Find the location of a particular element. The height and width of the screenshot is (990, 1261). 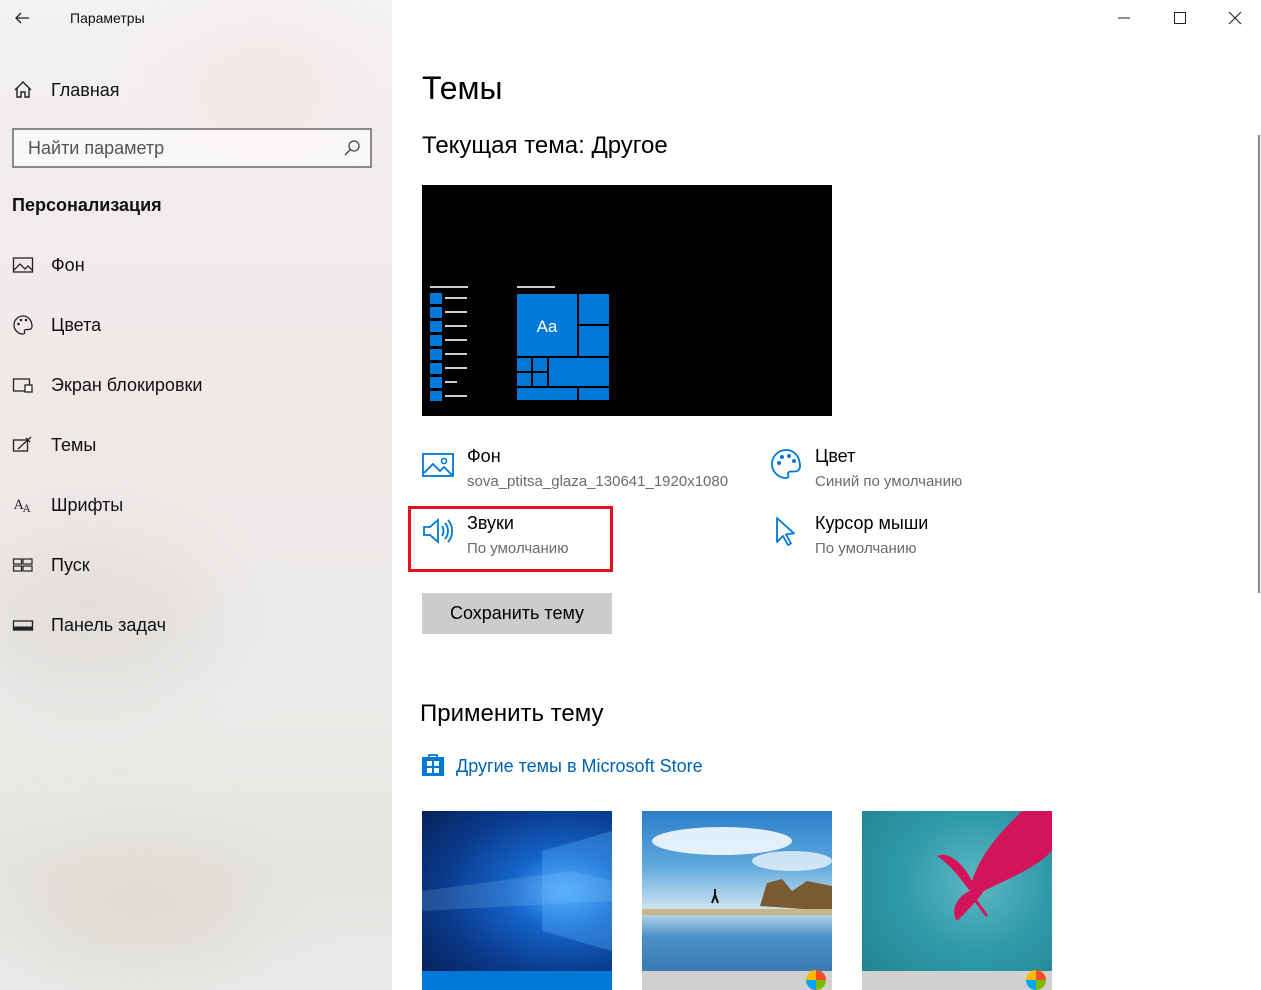

search-input is located at coordinates (174, 148).